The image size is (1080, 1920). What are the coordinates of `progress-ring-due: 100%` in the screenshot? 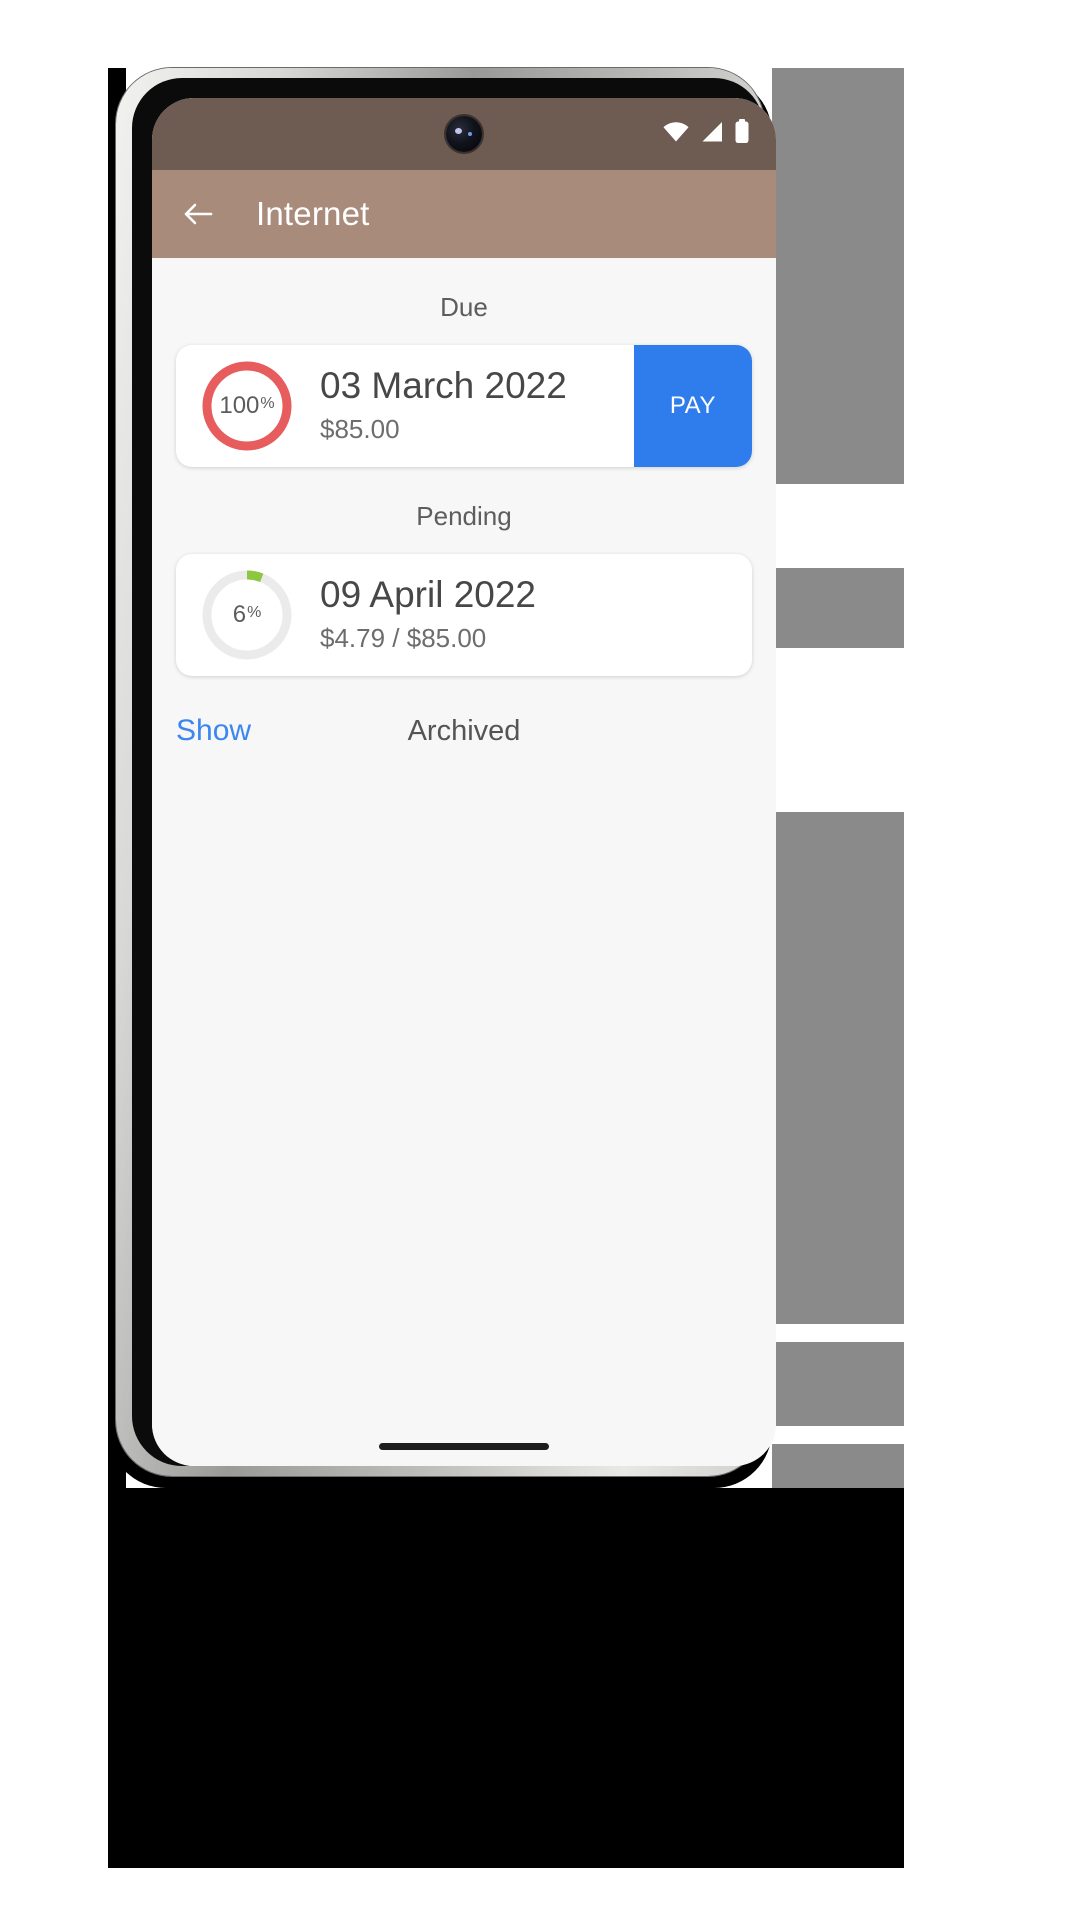 It's located at (247, 406).